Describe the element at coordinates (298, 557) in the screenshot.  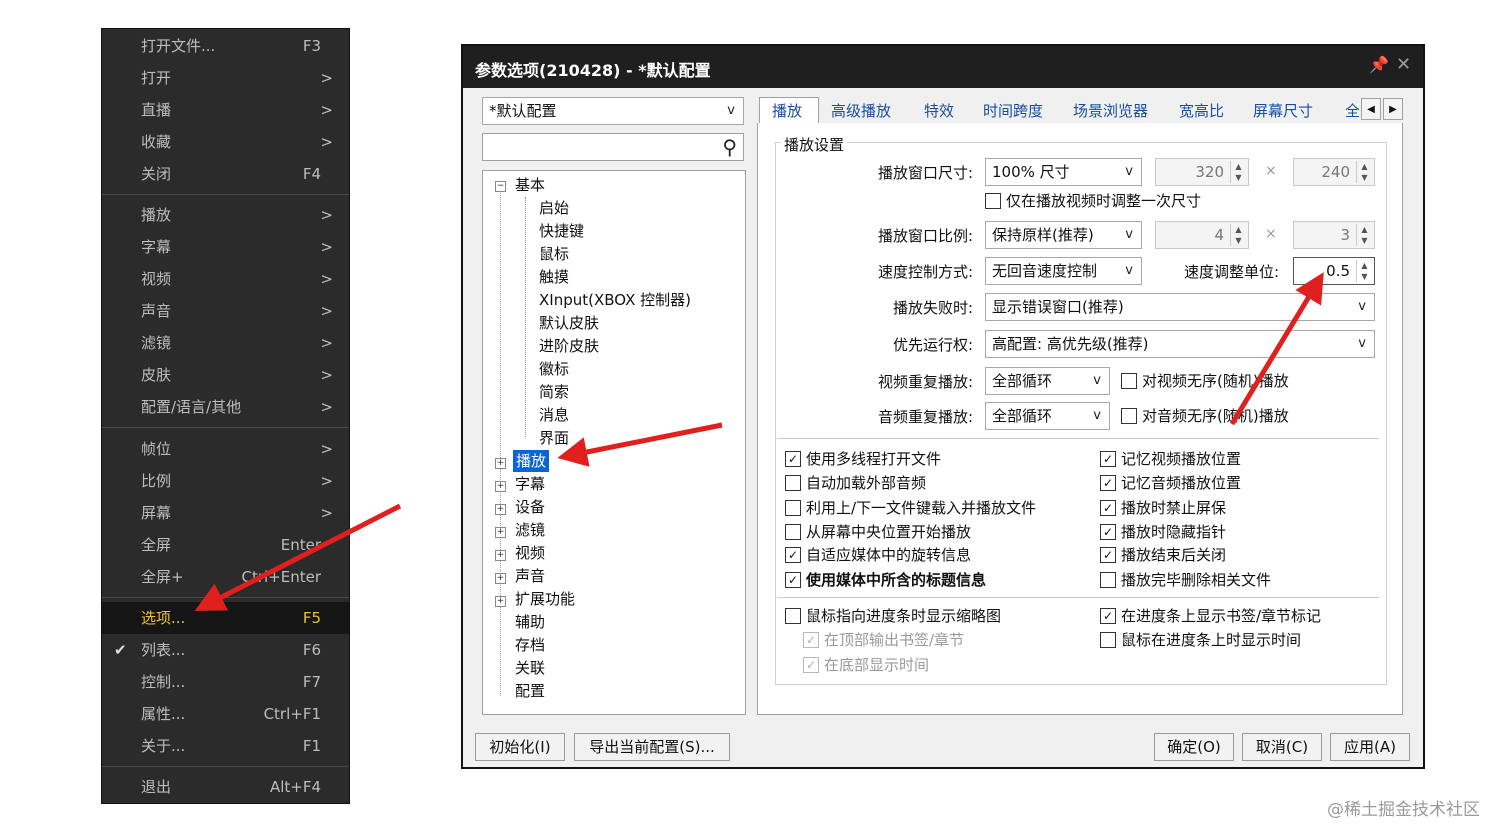
I see `arrow-to-options` at that location.